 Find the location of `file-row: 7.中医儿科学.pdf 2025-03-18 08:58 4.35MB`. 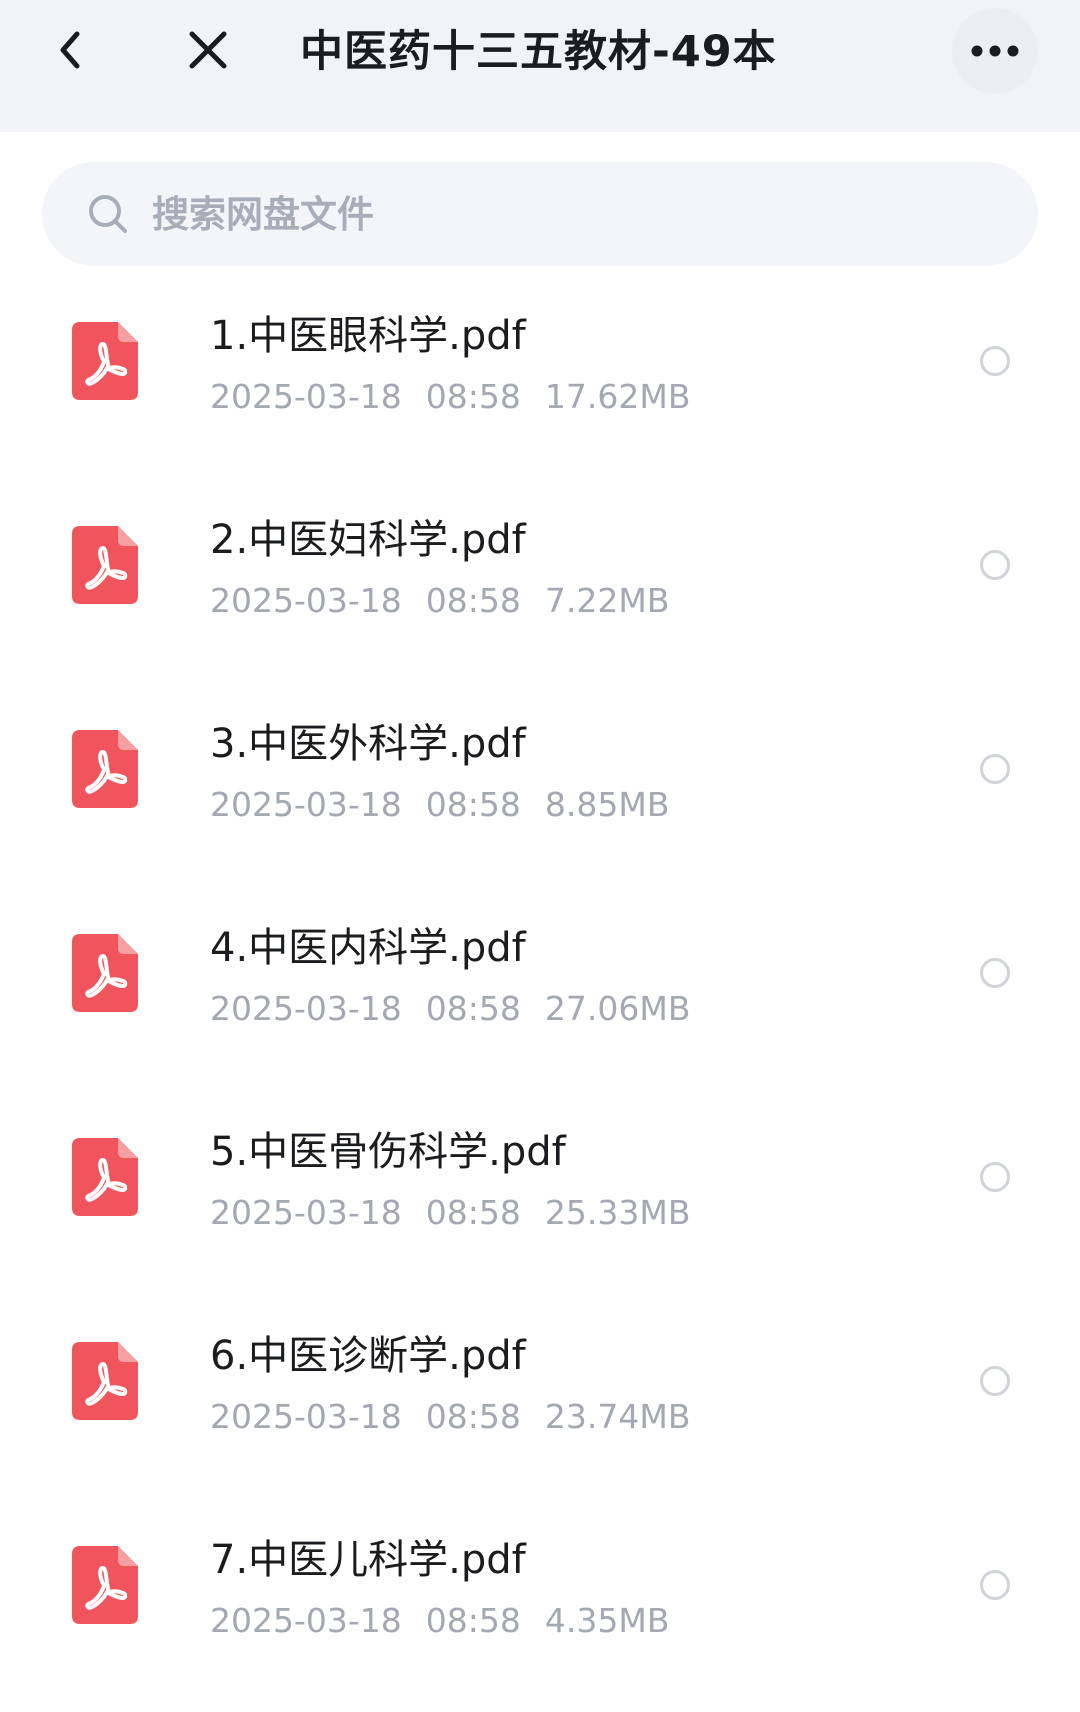

file-row: 7.中医儿科学.pdf 2025-03-18 08:58 4.35MB is located at coordinates (540, 1610).